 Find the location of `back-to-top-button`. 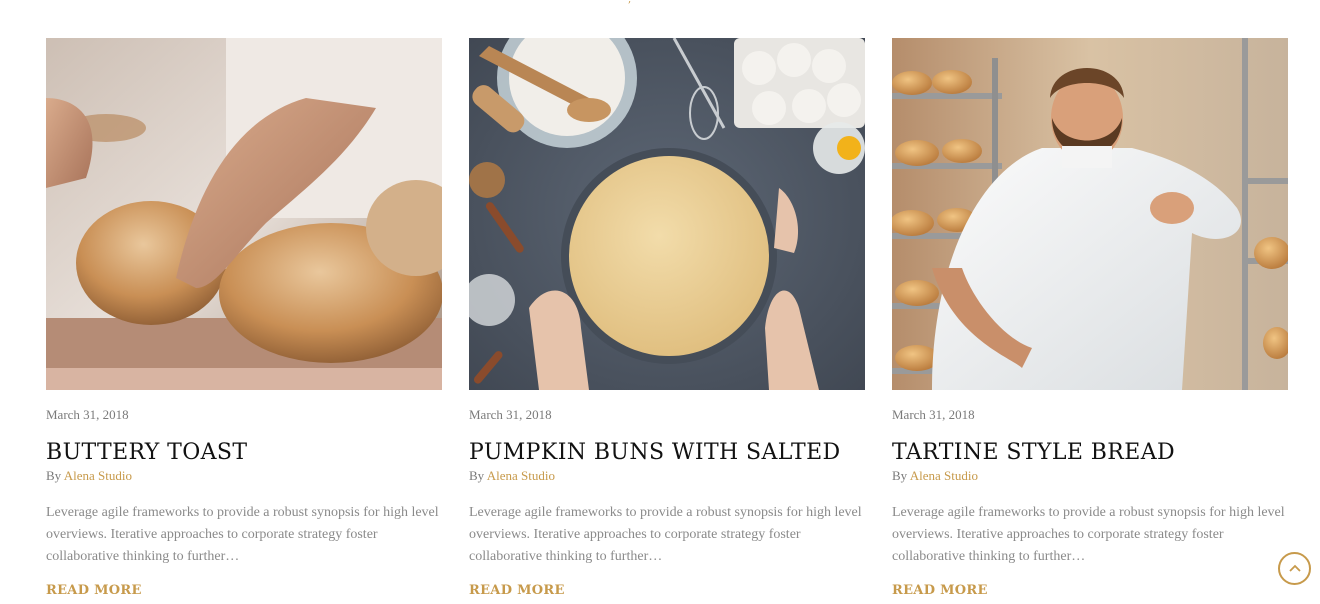

back-to-top-button is located at coordinates (1294, 568).